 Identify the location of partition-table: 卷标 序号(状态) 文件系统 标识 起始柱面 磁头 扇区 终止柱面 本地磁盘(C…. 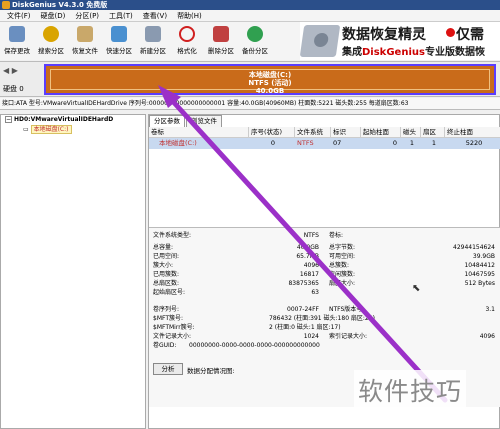
(324, 138).